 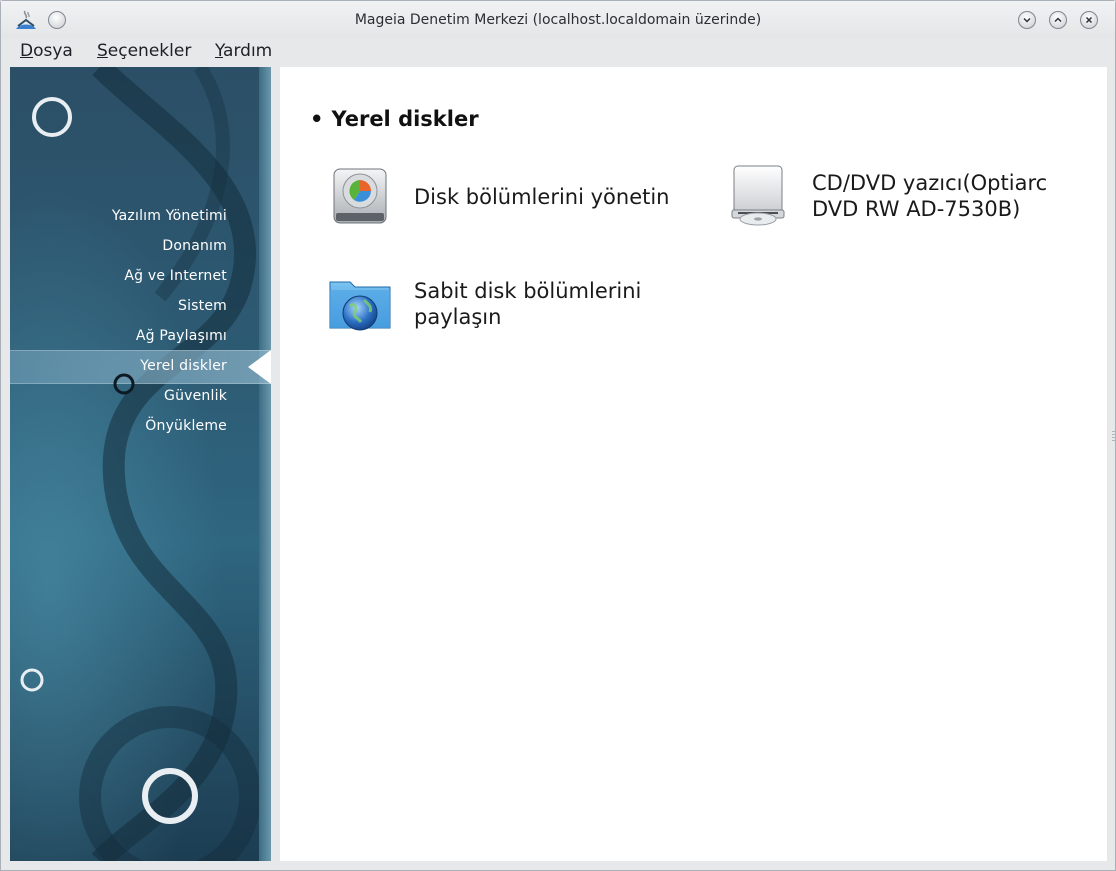 What do you see at coordinates (124, 384) in the screenshot?
I see `selection-ring-icon` at bounding box center [124, 384].